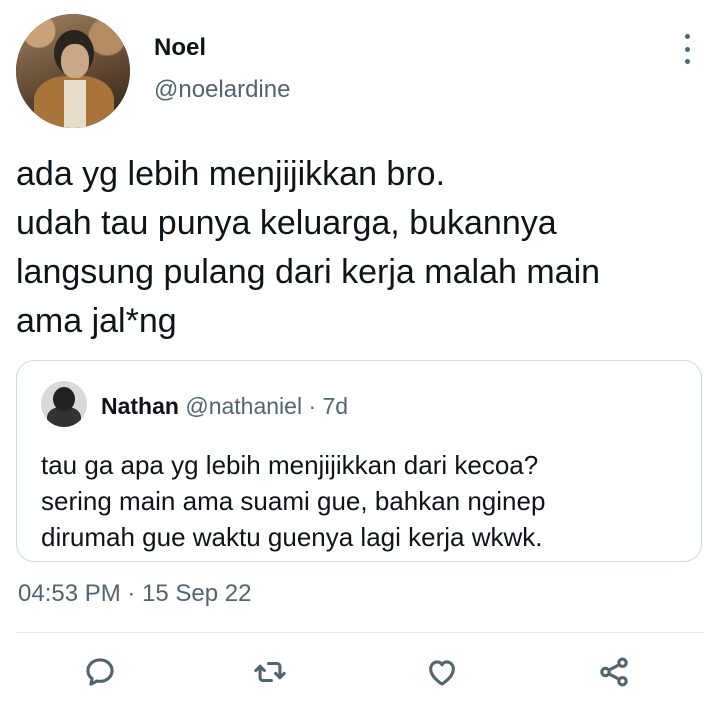  What do you see at coordinates (180, 48) in the screenshot?
I see `author-name: Noel` at bounding box center [180, 48].